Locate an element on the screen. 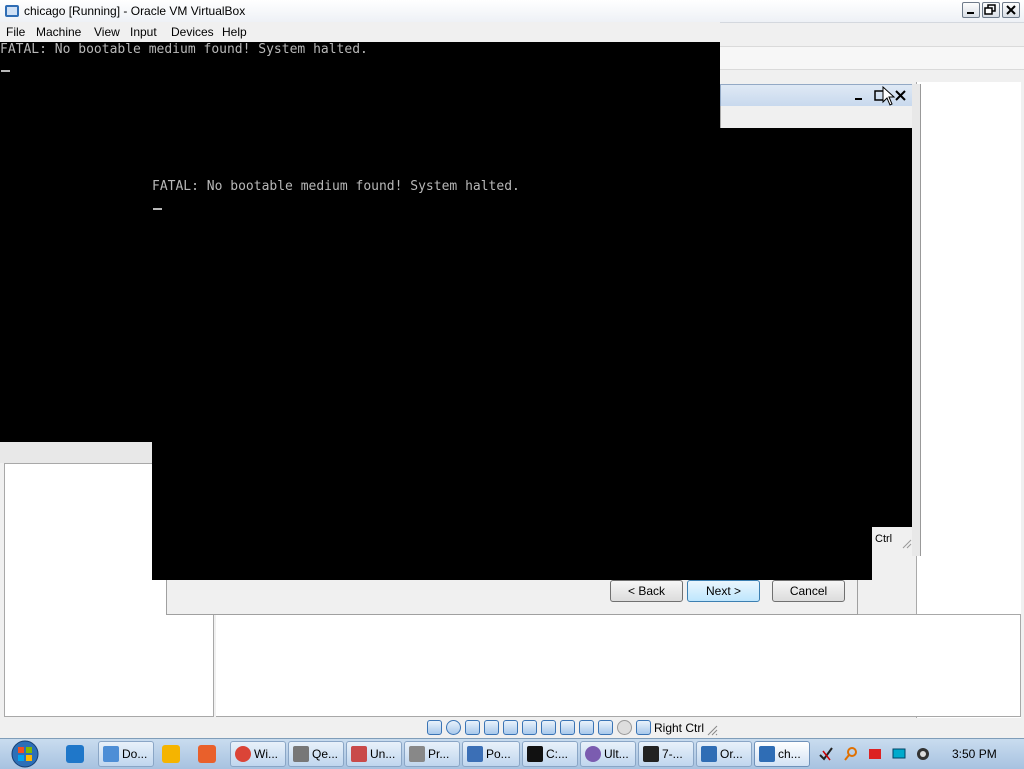 Image resolution: width=1024 pixels, height=769 pixels. qemu-icon is located at coordinates (301, 753).